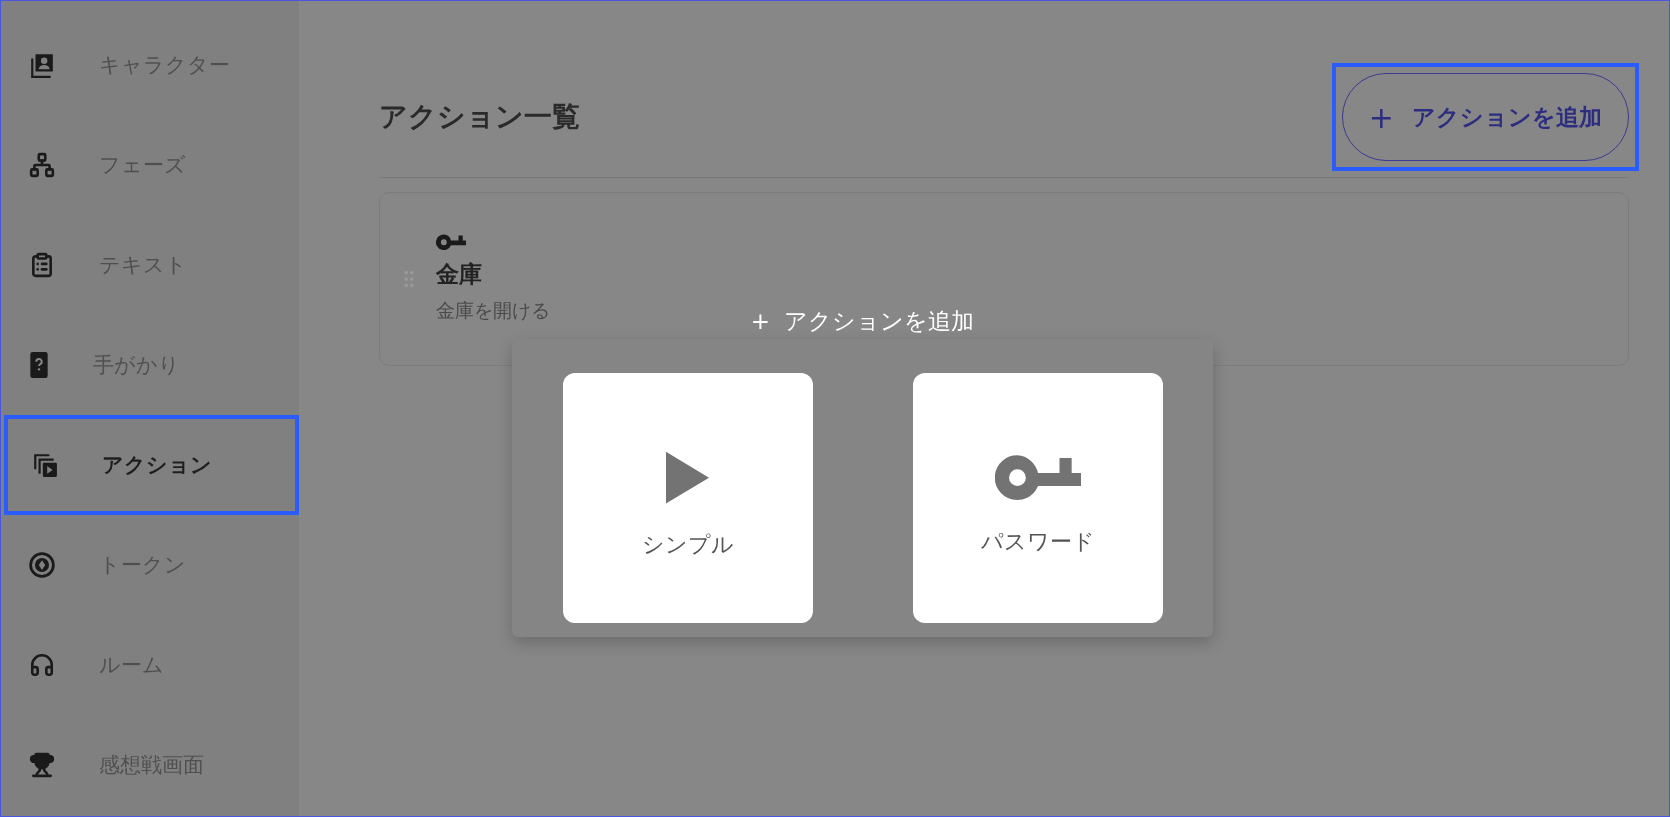 This screenshot has width=1670, height=817. What do you see at coordinates (42, 265) in the screenshot?
I see `clipboard-icon` at bounding box center [42, 265].